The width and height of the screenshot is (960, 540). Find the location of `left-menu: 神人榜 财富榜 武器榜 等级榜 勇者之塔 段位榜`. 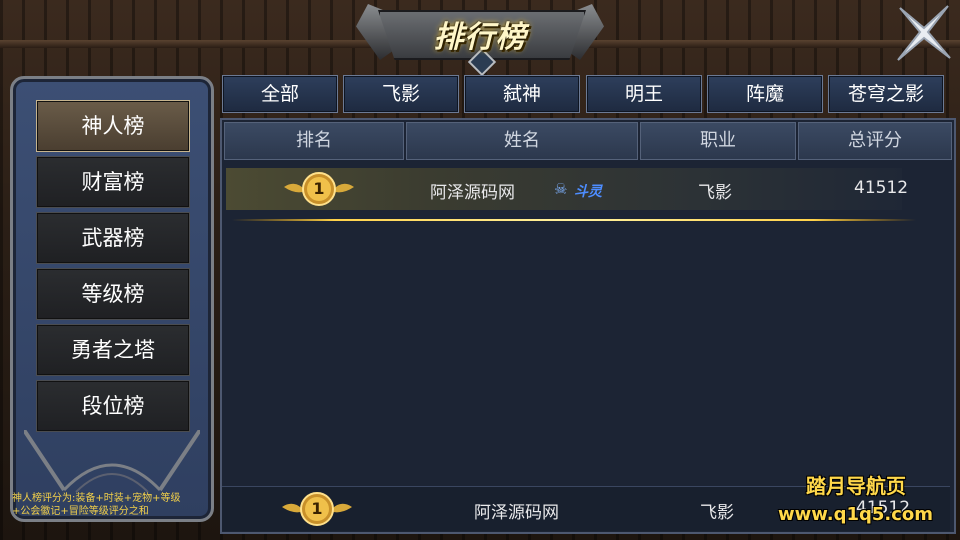

left-menu: 神人榜 财富榜 武器榜 等级榜 勇者之塔 段位榜 is located at coordinates (113, 268).